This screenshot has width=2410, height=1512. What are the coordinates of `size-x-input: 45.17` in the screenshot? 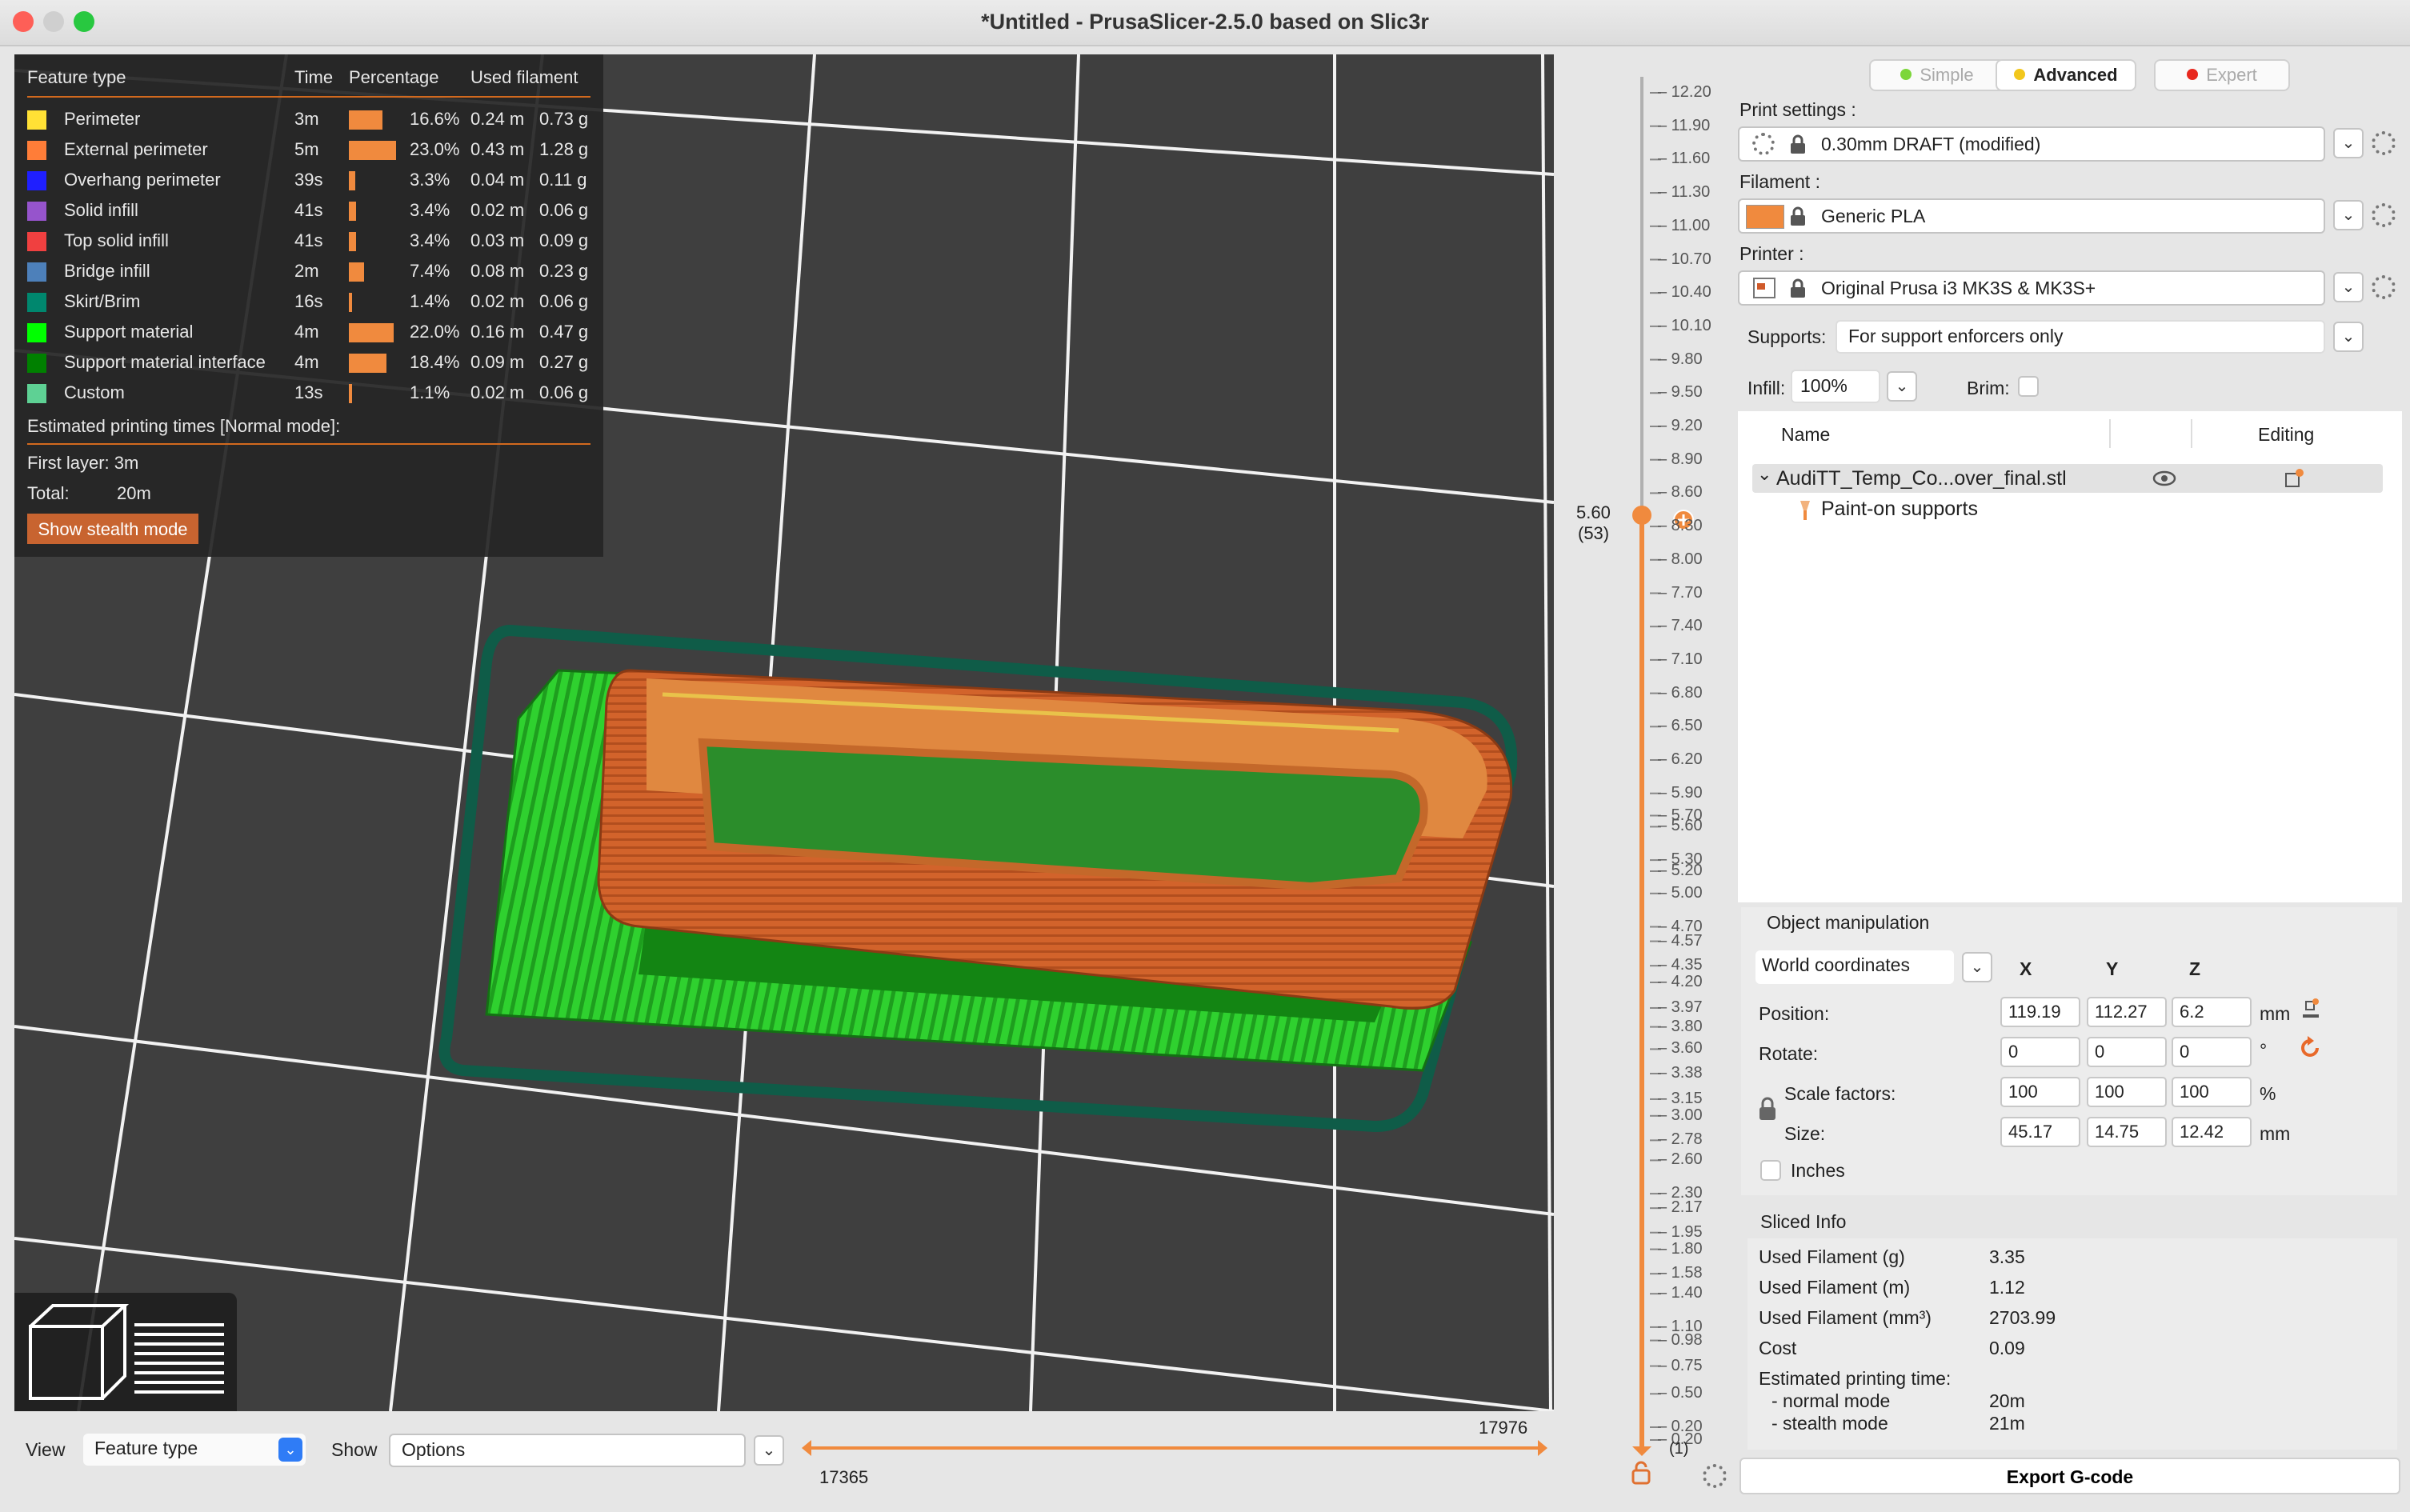 It's located at (2040, 1132).